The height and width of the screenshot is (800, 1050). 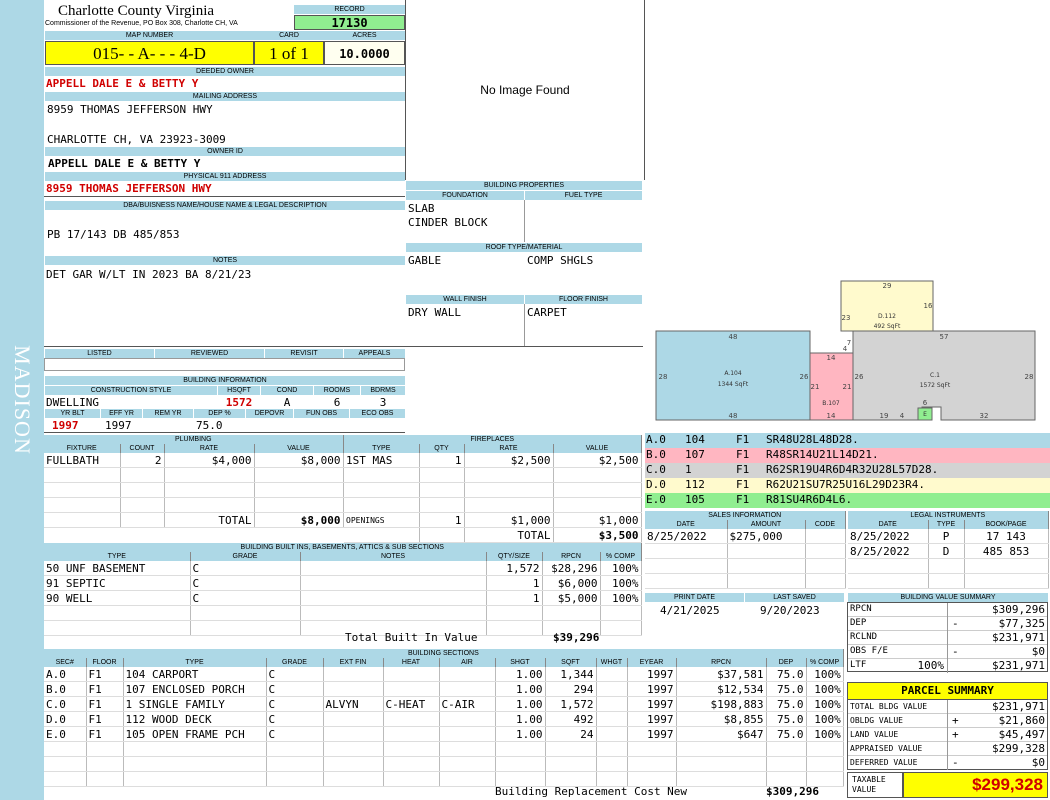 I want to click on last-saved-label: LAST SAVED, so click(x=794, y=597).